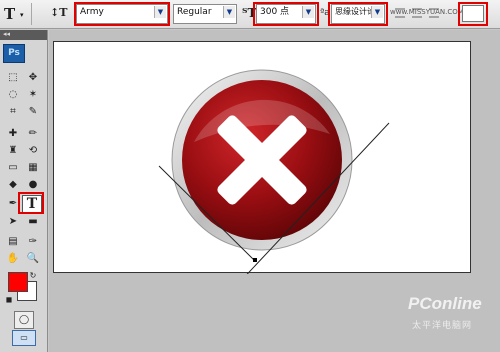  Describe the element at coordinates (286, 14) in the screenshot. I see `font-size-highlight` at that location.